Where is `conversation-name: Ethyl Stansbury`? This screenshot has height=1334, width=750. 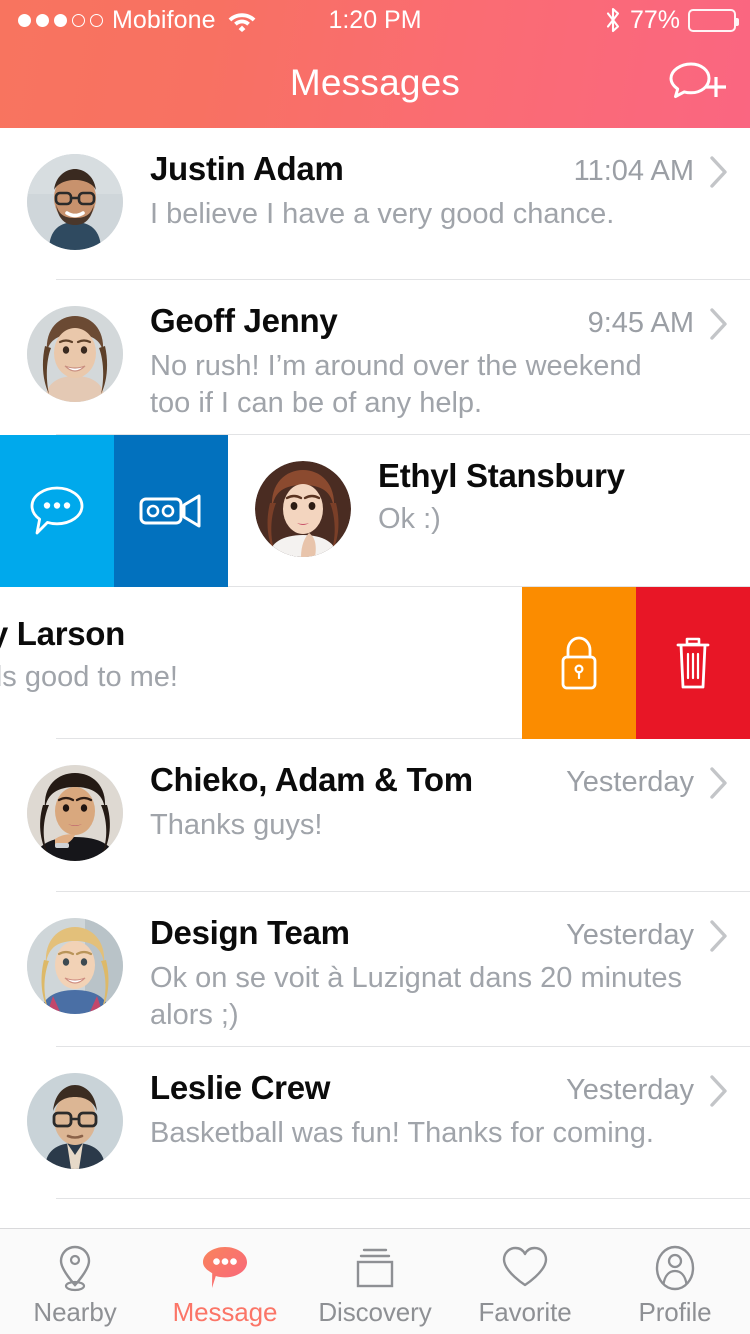
conversation-name: Ethyl Stansbury is located at coordinates (501, 475).